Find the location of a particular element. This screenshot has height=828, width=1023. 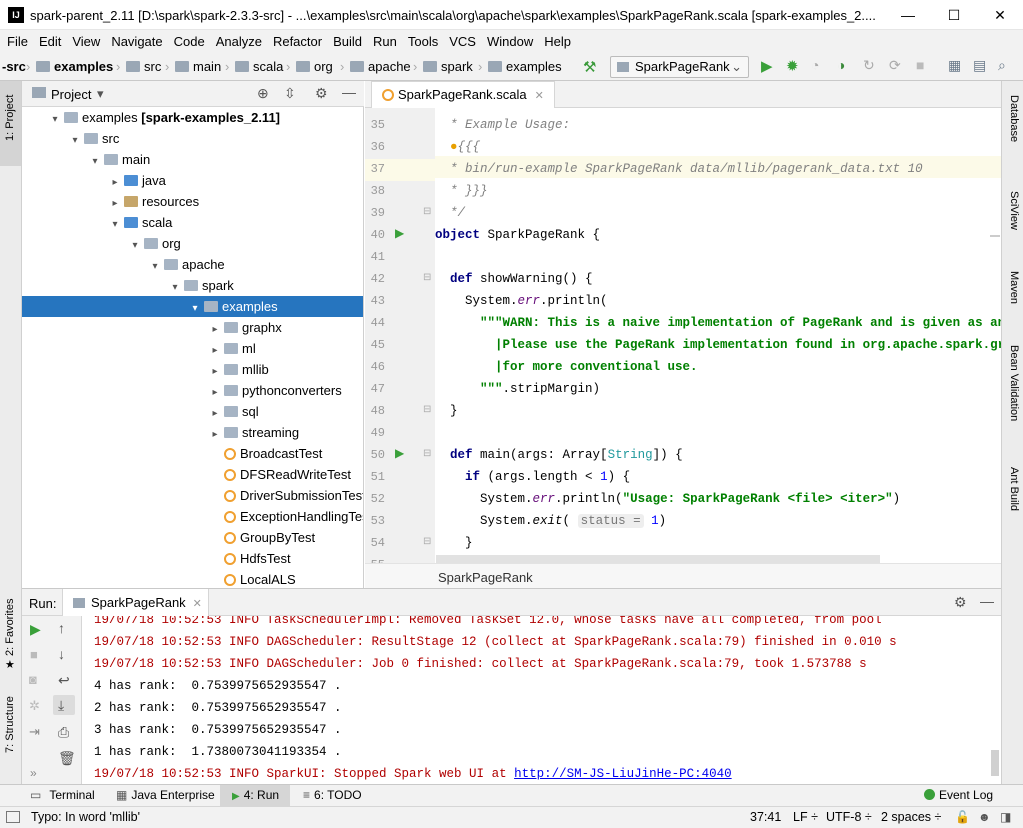

chevron-down-icon: ▾ is located at coordinates (100, 94).